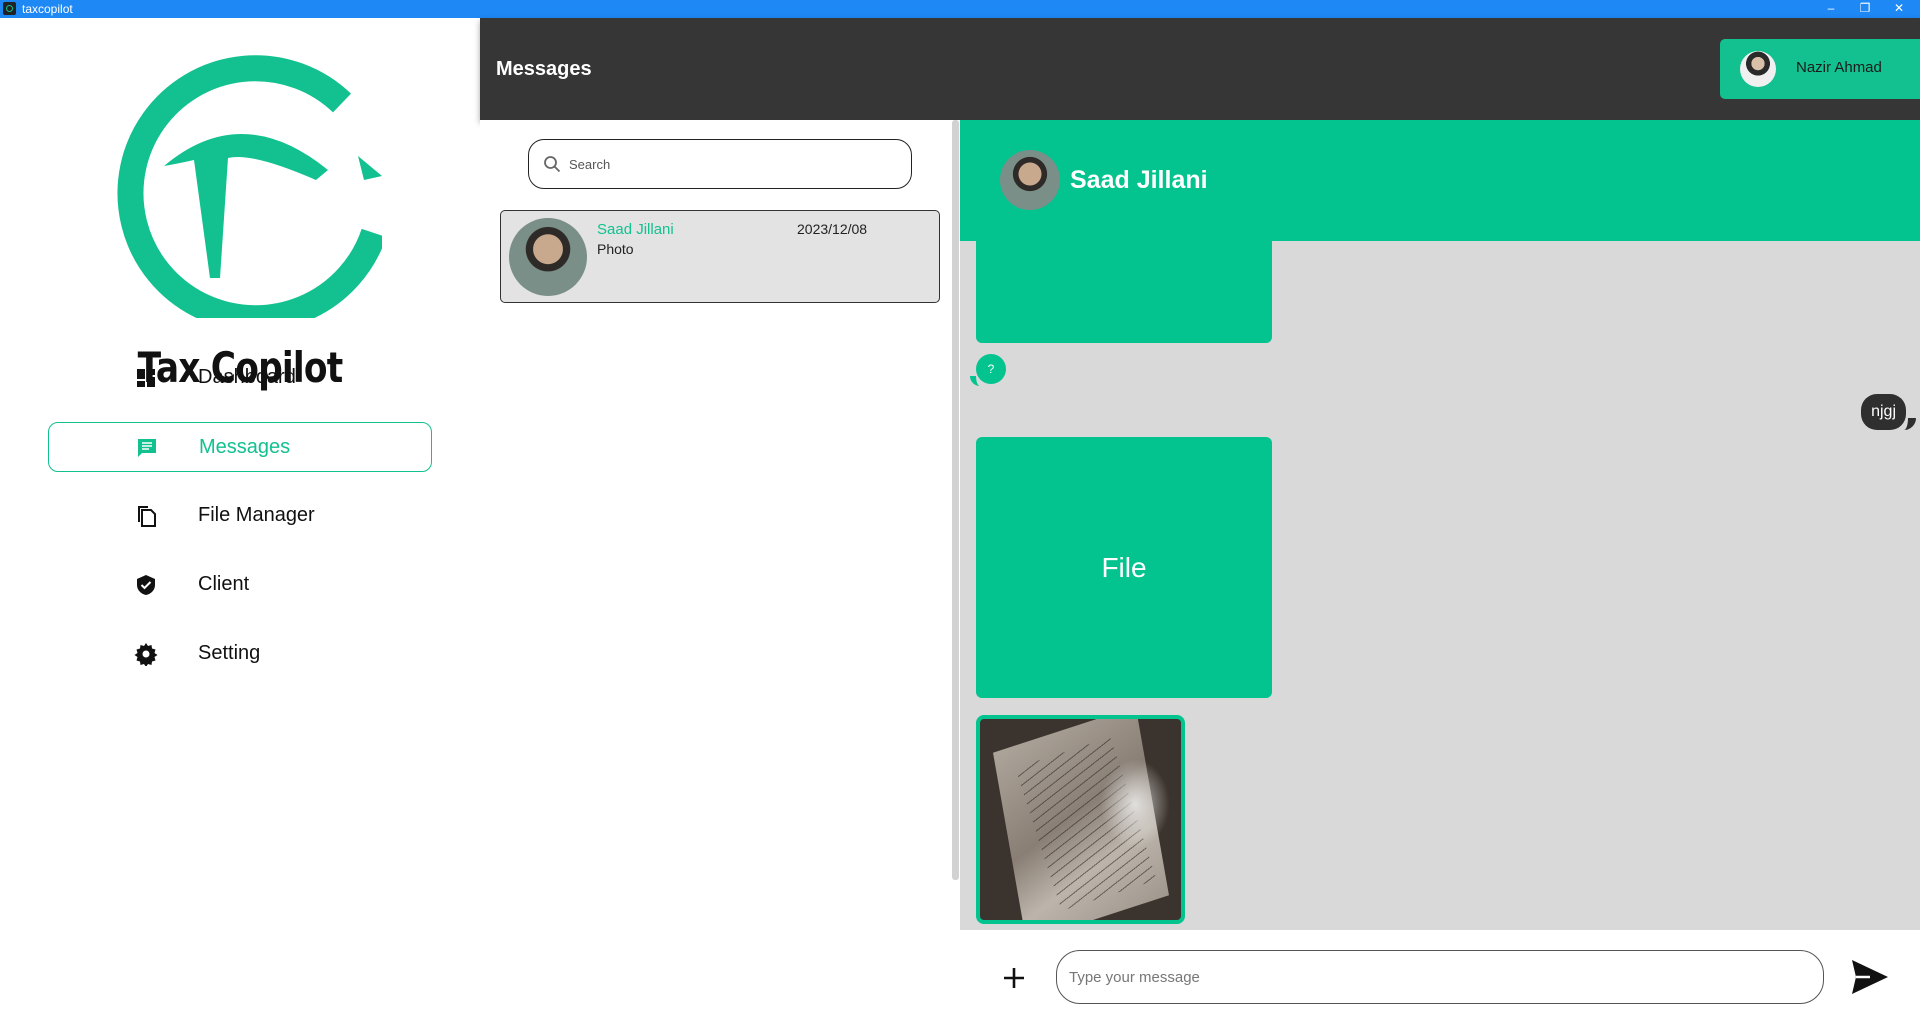 This screenshot has width=1920, height=1033. I want to click on nav-label-dashboard: Dashboard, so click(247, 377).